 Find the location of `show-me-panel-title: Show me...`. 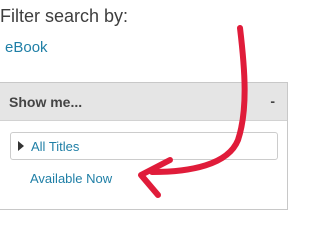

show-me-panel-title: Show me... is located at coordinates (46, 102).